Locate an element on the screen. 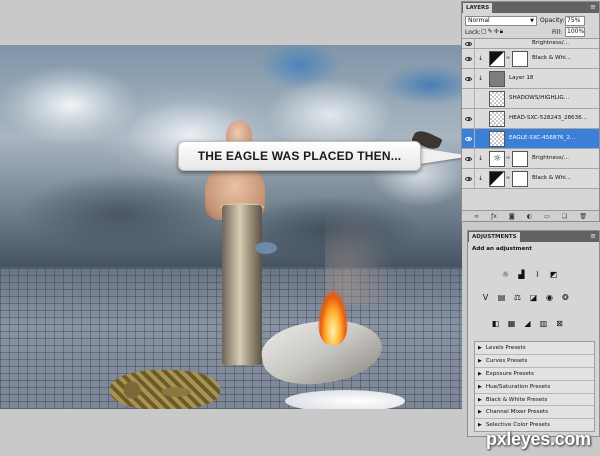 The image size is (600, 456). opacity-label: Opacity: is located at coordinates (552, 20).